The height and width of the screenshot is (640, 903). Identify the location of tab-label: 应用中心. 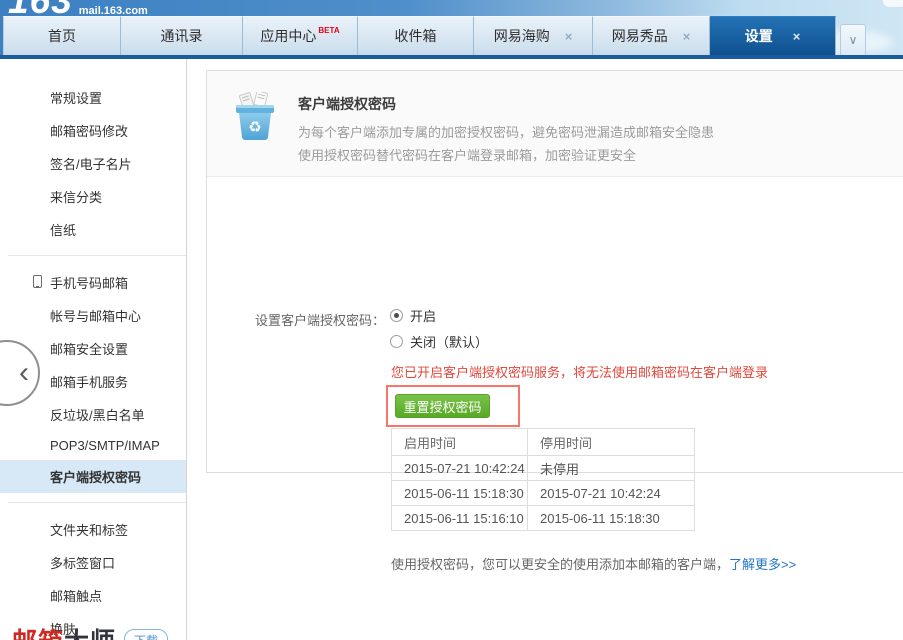
(288, 36).